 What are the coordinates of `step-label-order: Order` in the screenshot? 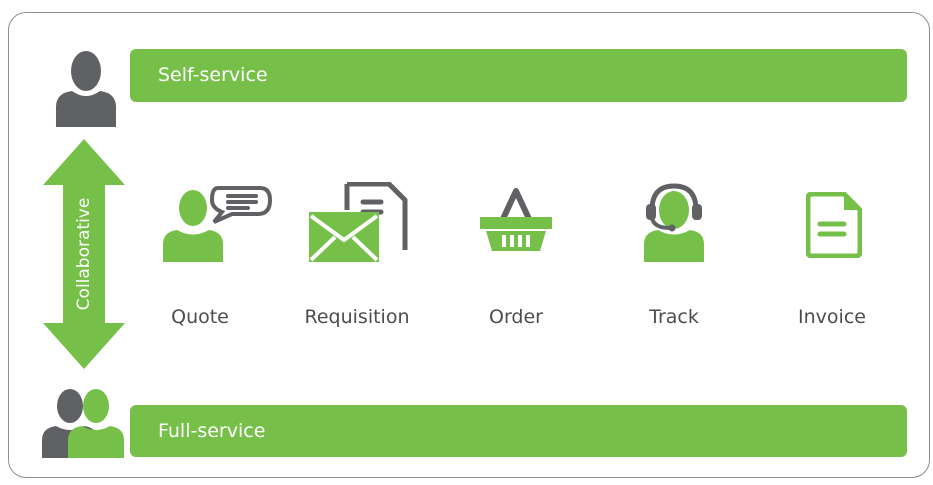 It's located at (516, 317).